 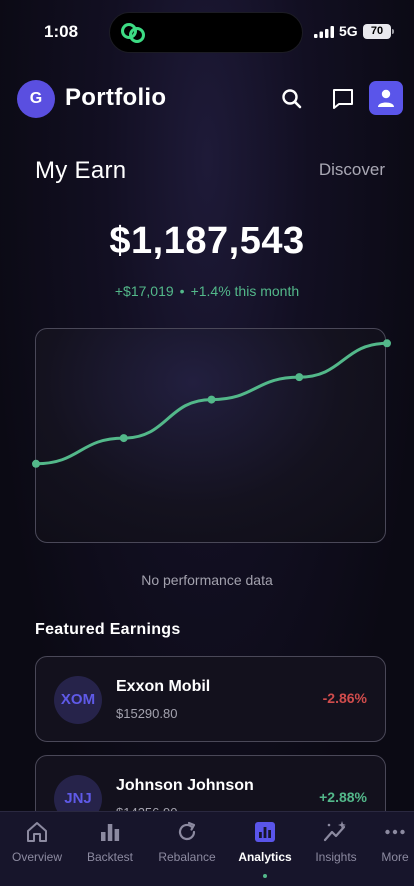 What do you see at coordinates (163, 686) in the screenshot?
I see `company-name: Exxon Mobil` at bounding box center [163, 686].